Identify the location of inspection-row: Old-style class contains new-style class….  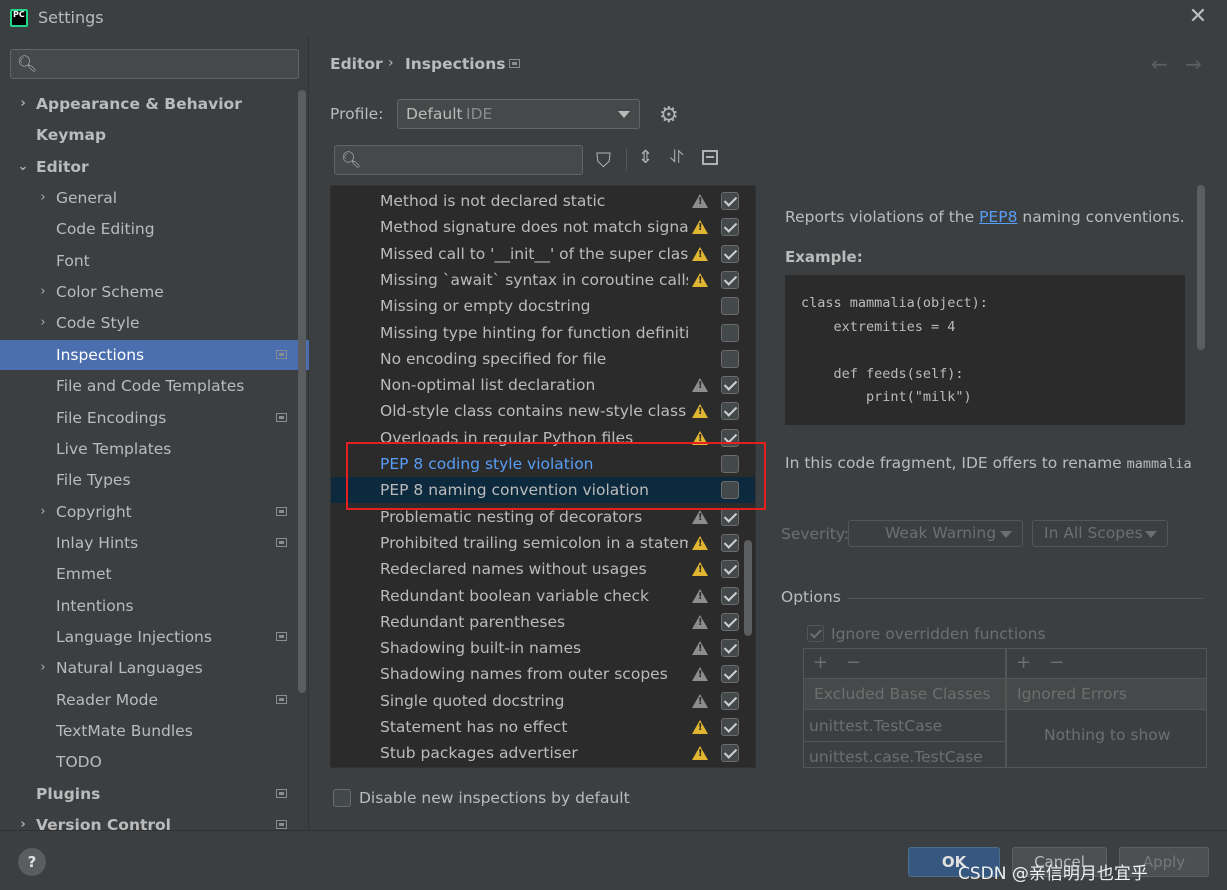
(543, 411).